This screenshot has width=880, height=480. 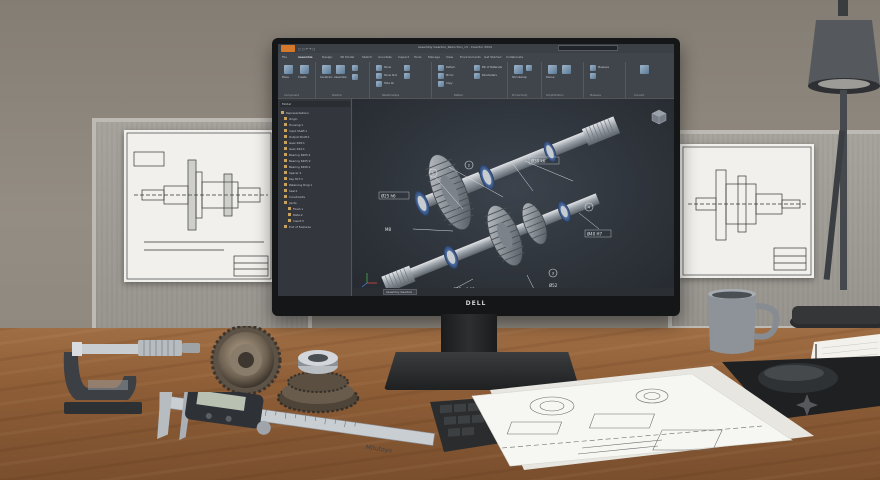 What do you see at coordinates (379, 68) in the screenshot?
I see `show-icon` at bounding box center [379, 68].